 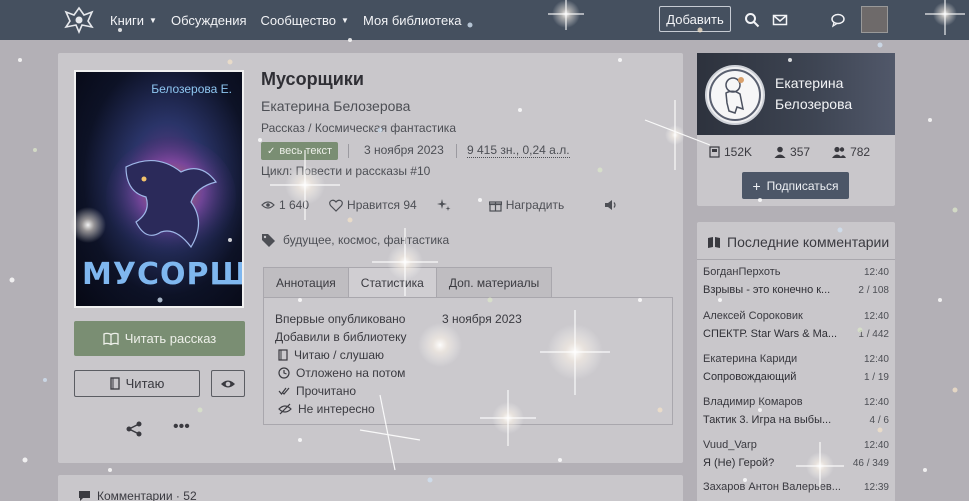 What do you see at coordinates (873, 334) in the screenshot?
I see `comment-count: 1 / 442` at bounding box center [873, 334].